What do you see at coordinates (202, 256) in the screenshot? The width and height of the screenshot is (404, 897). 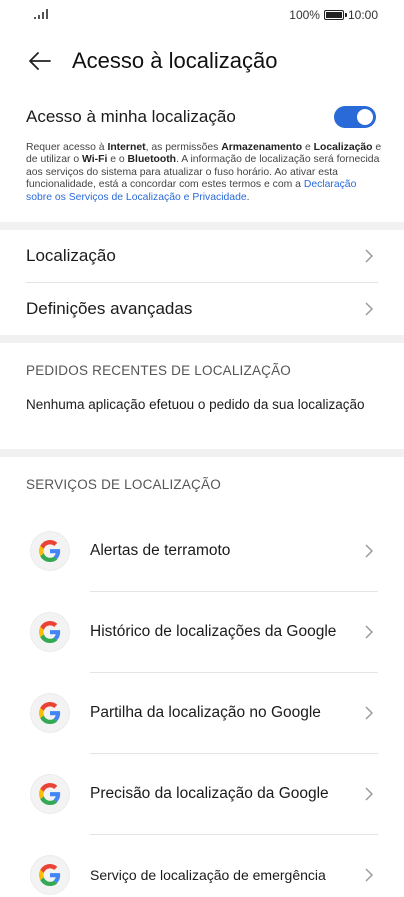 I see `nav-item-location: Localização` at bounding box center [202, 256].